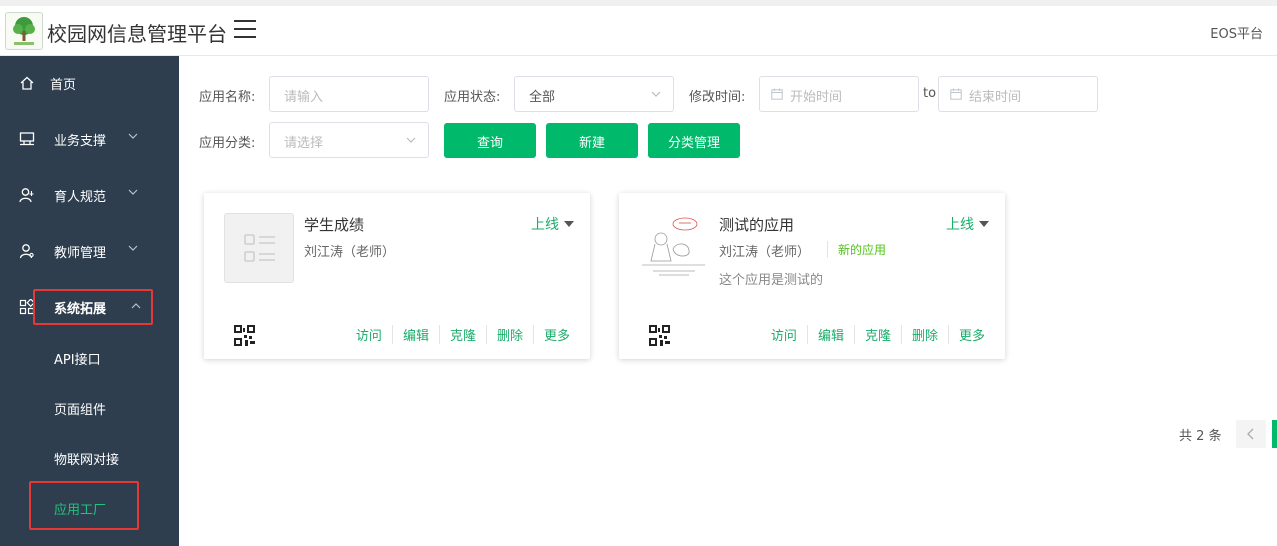 The image size is (1277, 546). What do you see at coordinates (1200, 436) in the screenshot?
I see `pagination-total: 共 2 条` at bounding box center [1200, 436].